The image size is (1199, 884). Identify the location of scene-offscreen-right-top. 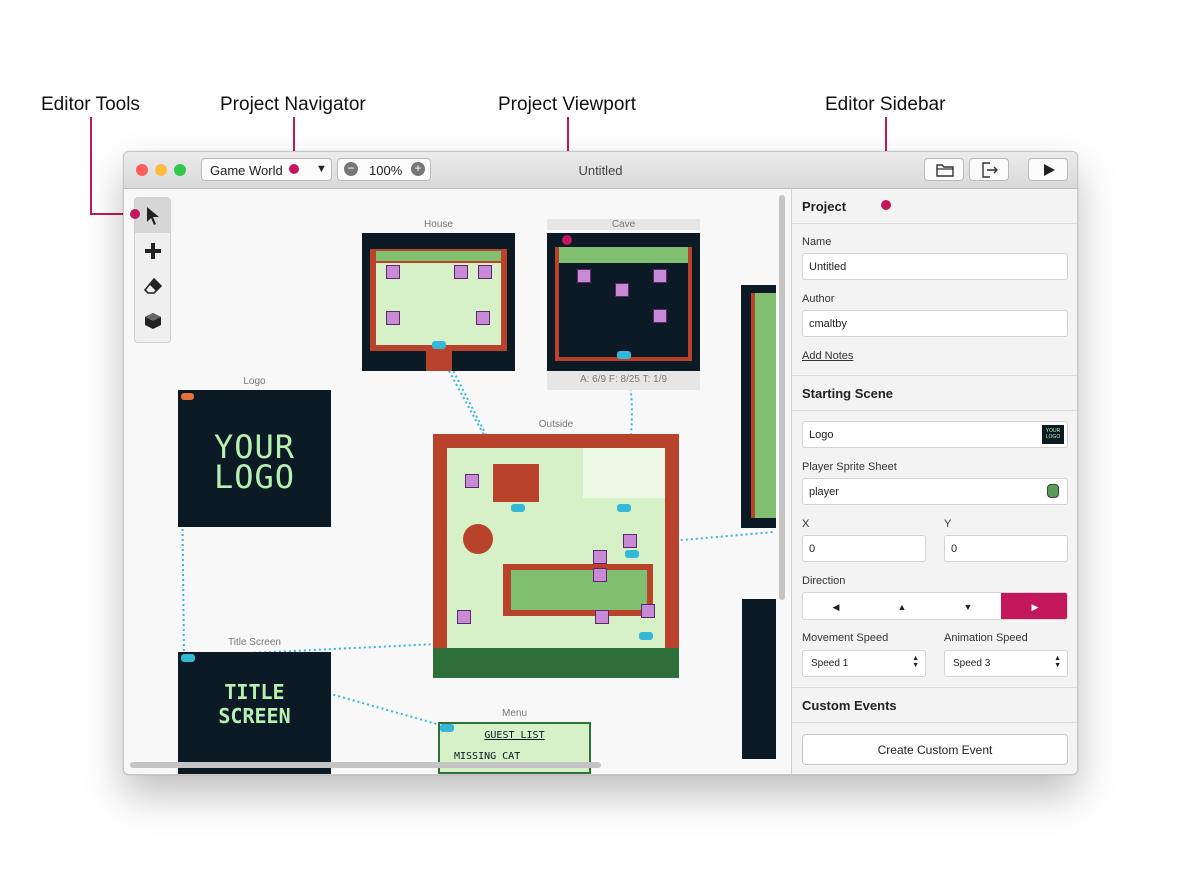
(758, 406).